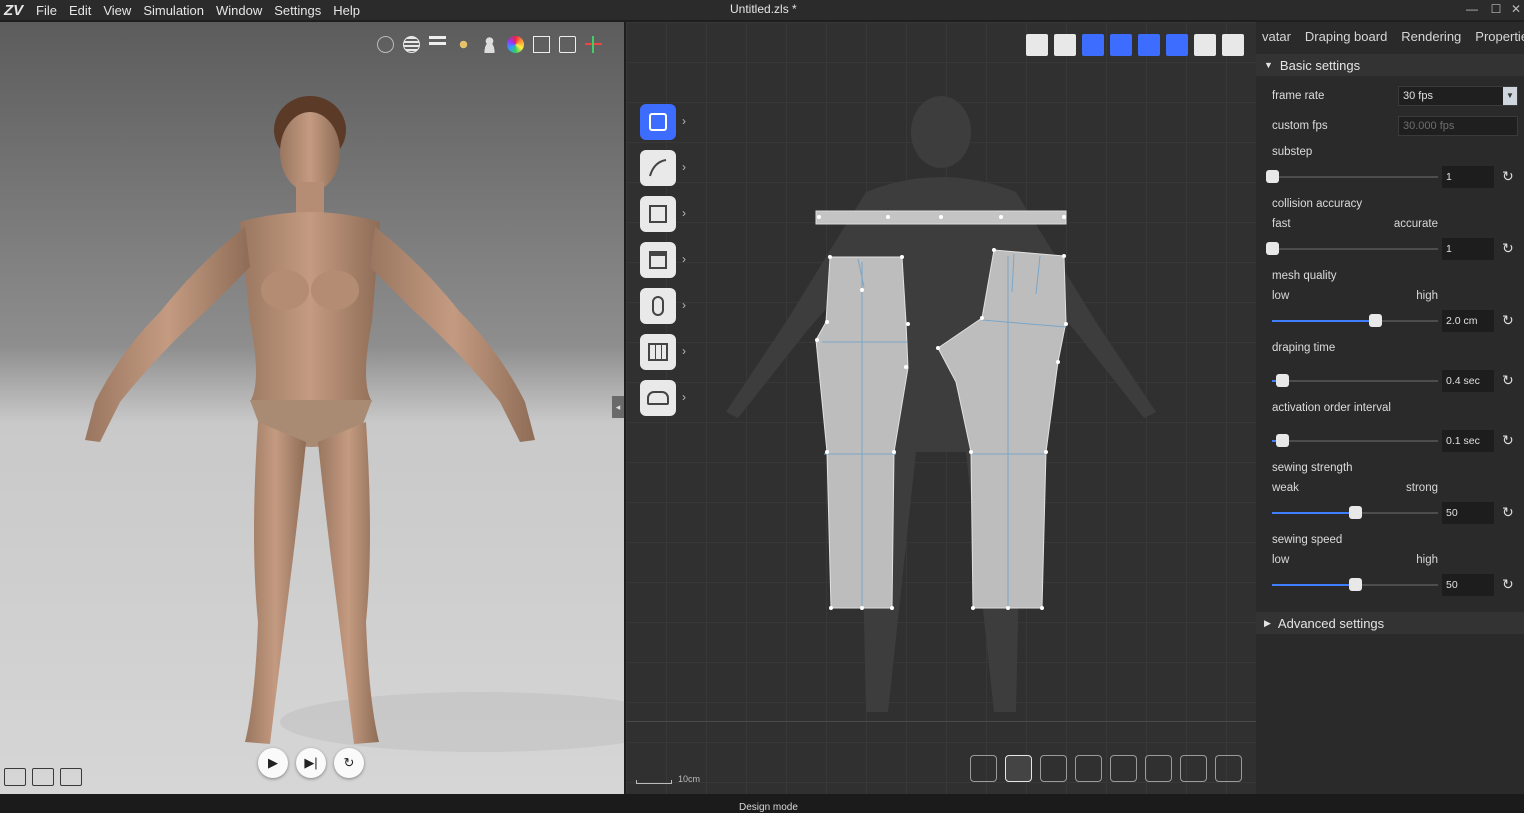 The width and height of the screenshot is (1524, 813). What do you see at coordinates (663, 352) in the screenshot?
I see `fold-tool: ›` at bounding box center [663, 352].